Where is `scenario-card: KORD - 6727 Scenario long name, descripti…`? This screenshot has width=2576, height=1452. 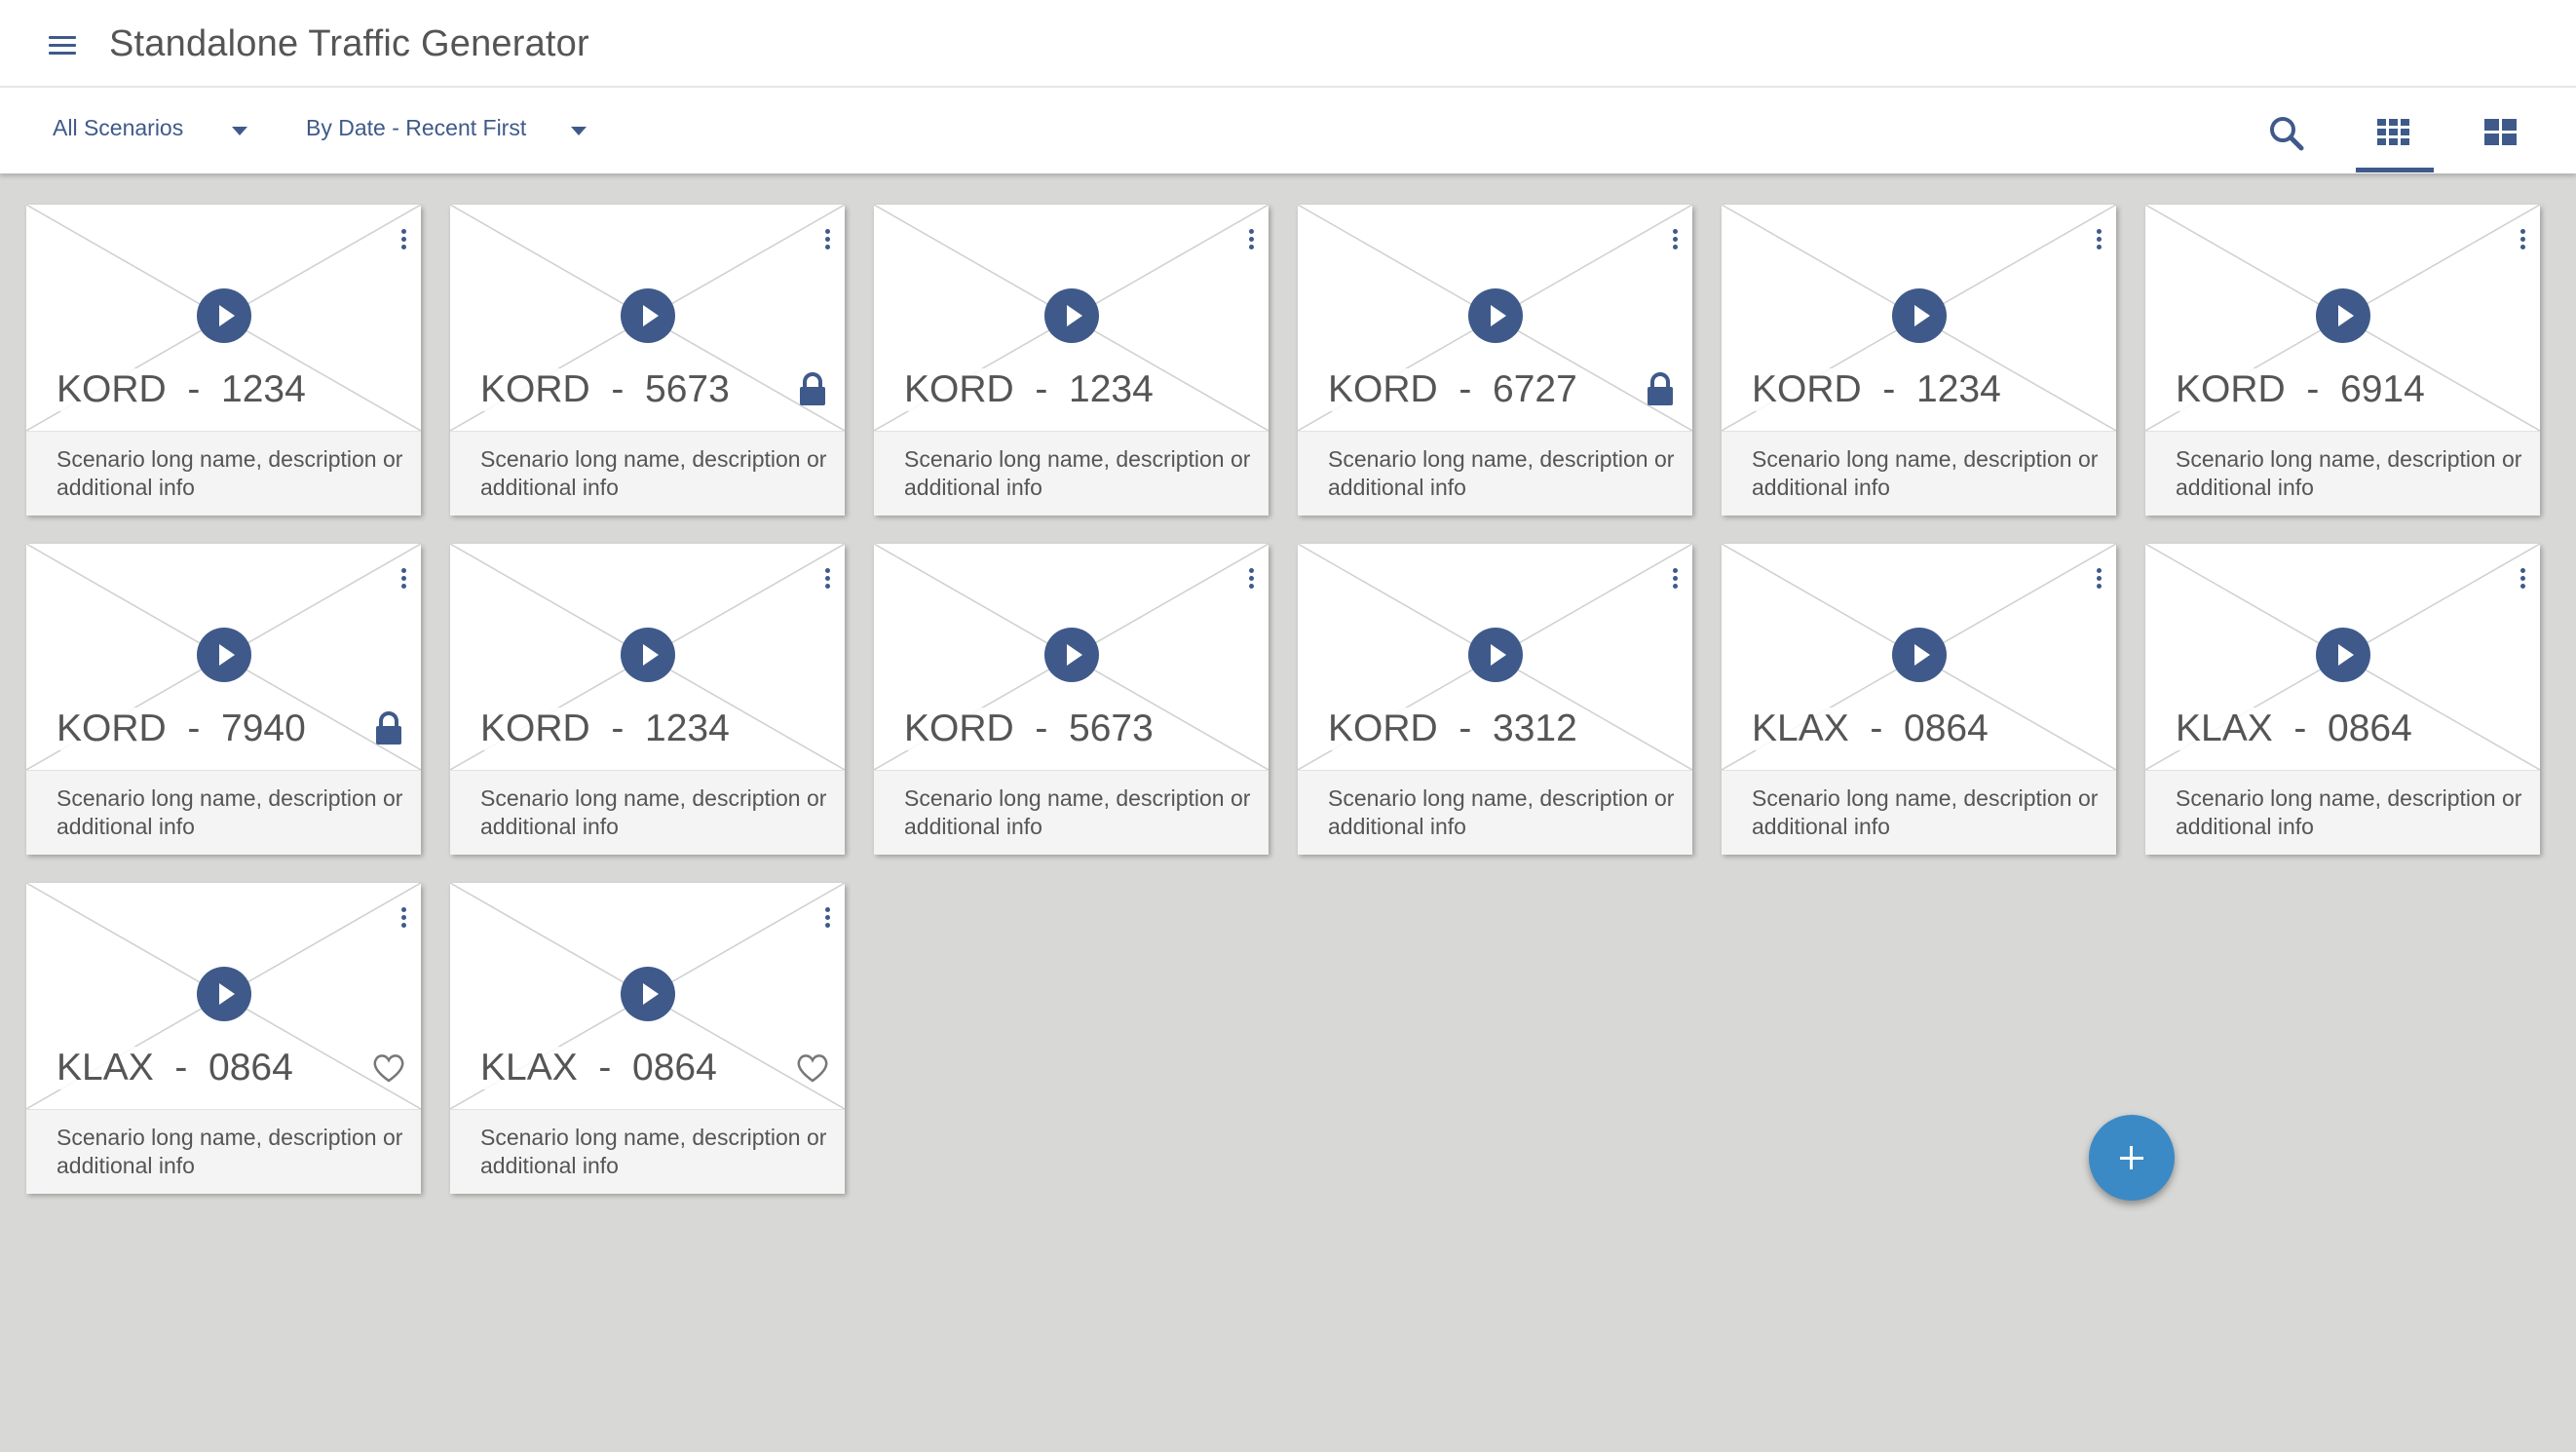 scenario-card: KORD - 6727 Scenario long name, descripti… is located at coordinates (1495, 361).